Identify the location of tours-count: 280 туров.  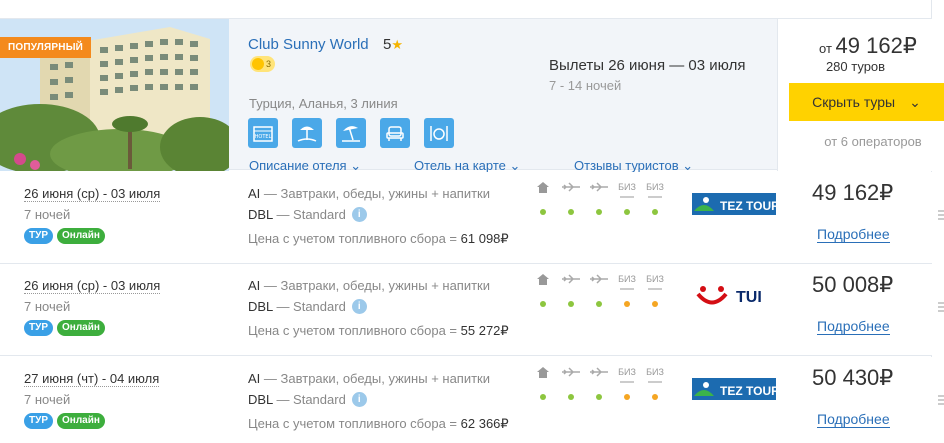
(855, 66).